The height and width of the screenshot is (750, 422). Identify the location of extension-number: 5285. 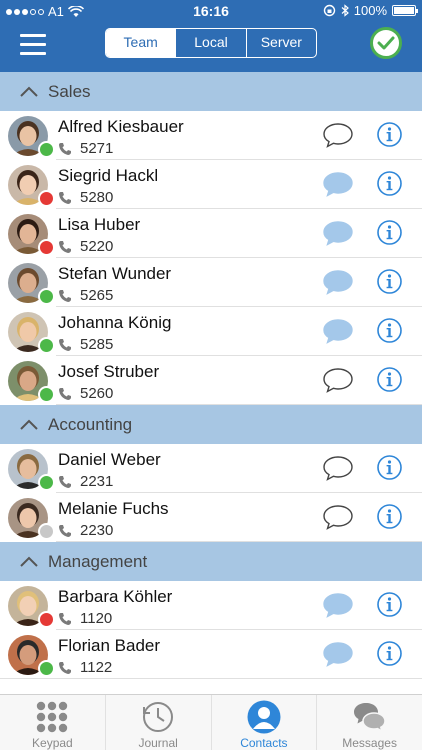
(97, 344).